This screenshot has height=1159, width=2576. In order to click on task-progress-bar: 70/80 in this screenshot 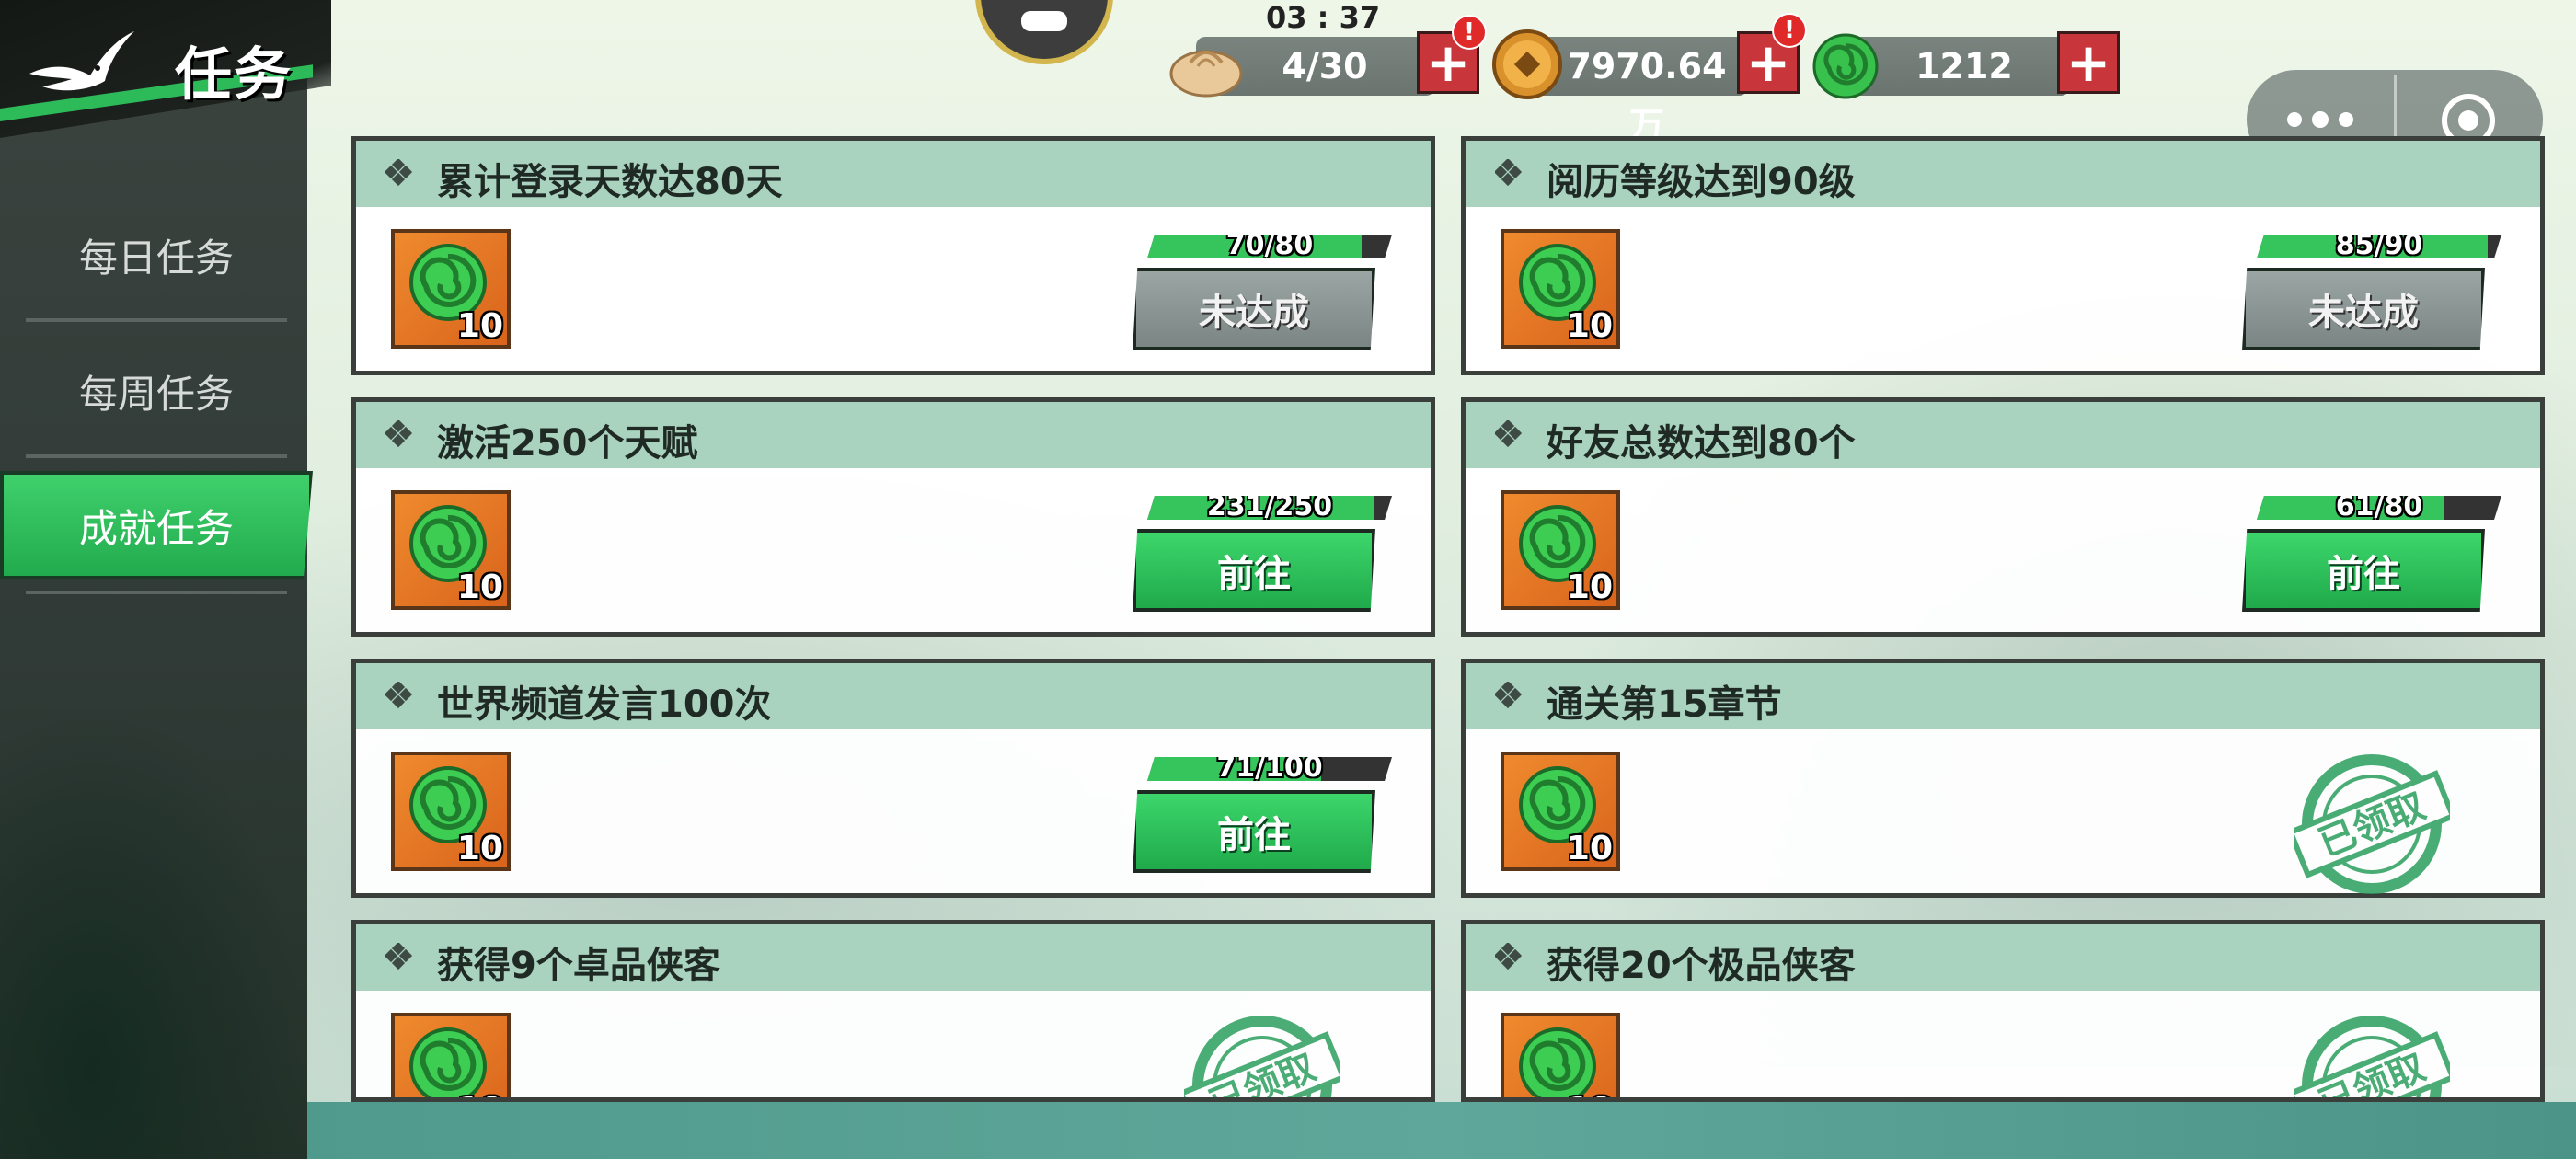, I will do `click(1269, 246)`.